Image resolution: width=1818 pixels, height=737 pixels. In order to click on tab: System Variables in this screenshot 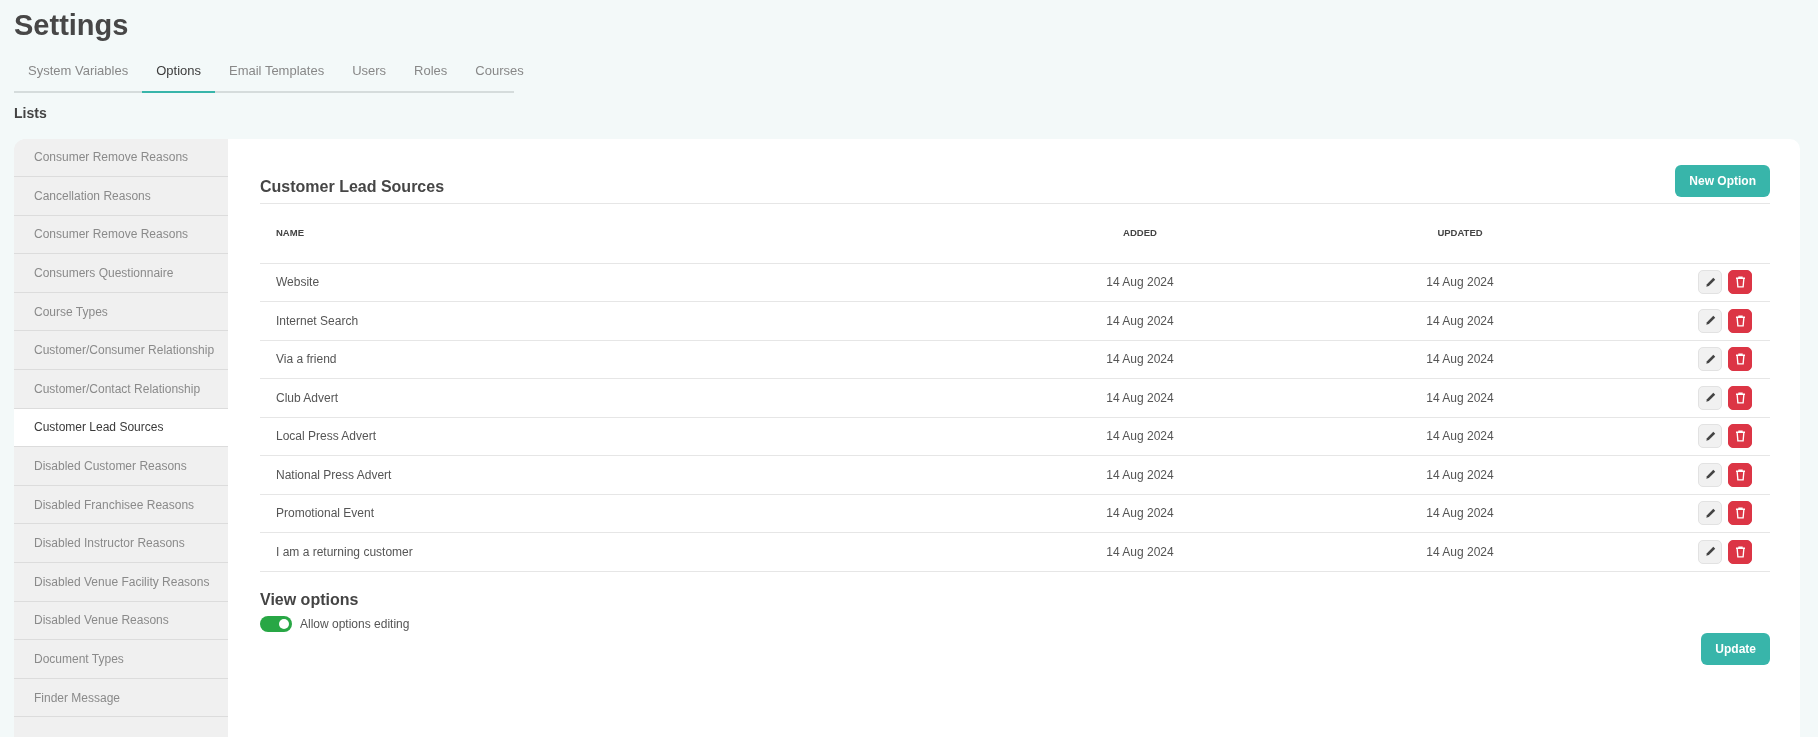, I will do `click(78, 72)`.